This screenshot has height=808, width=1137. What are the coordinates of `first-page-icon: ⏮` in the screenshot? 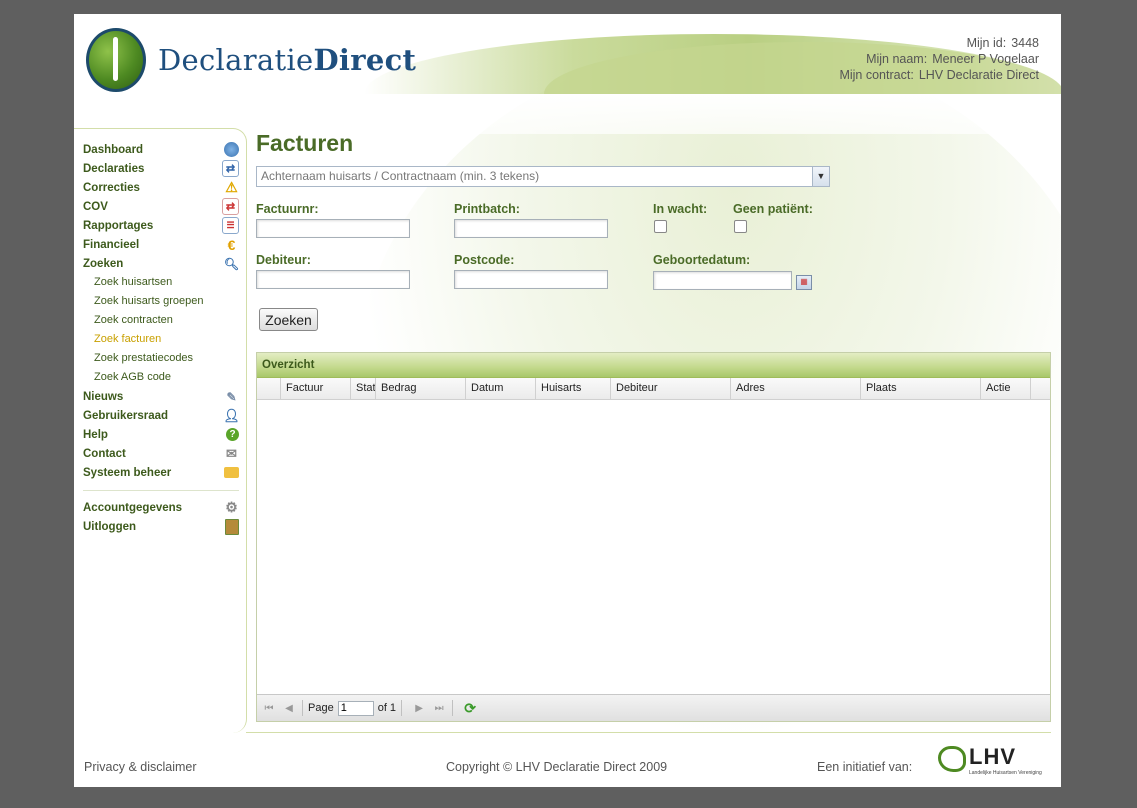 It's located at (269, 708).